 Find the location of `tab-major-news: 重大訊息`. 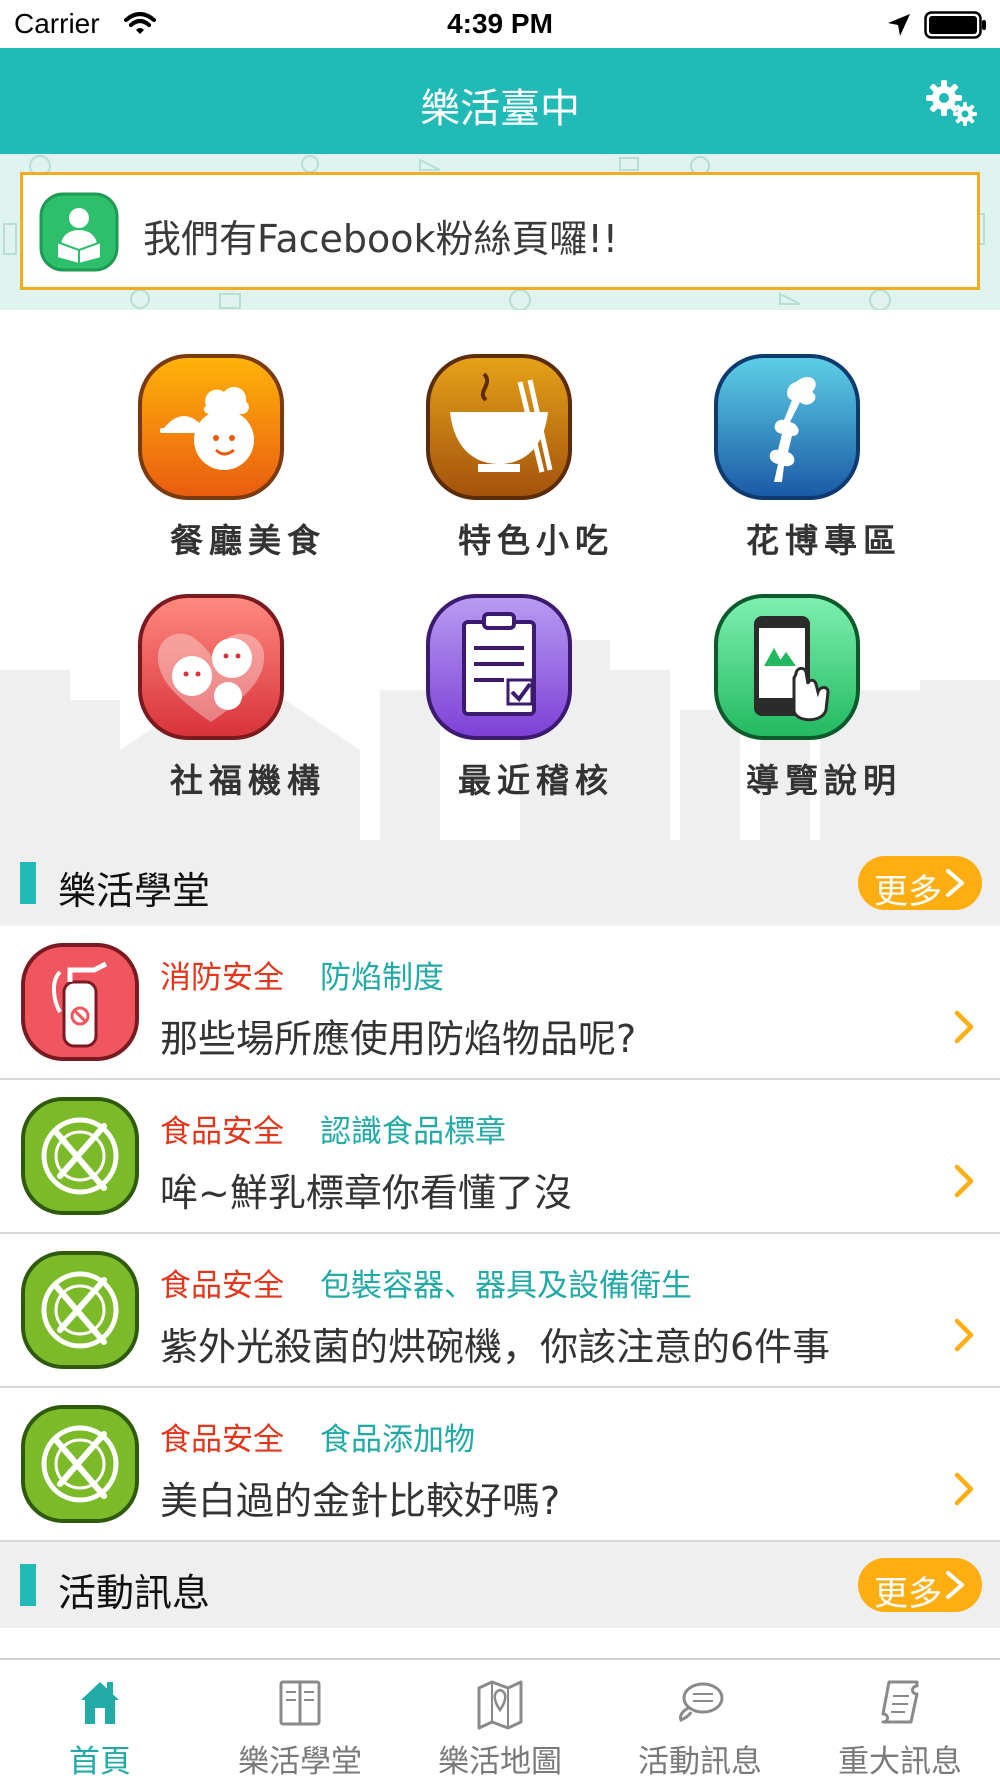

tab-major-news: 重大訊息 is located at coordinates (900, 1719).